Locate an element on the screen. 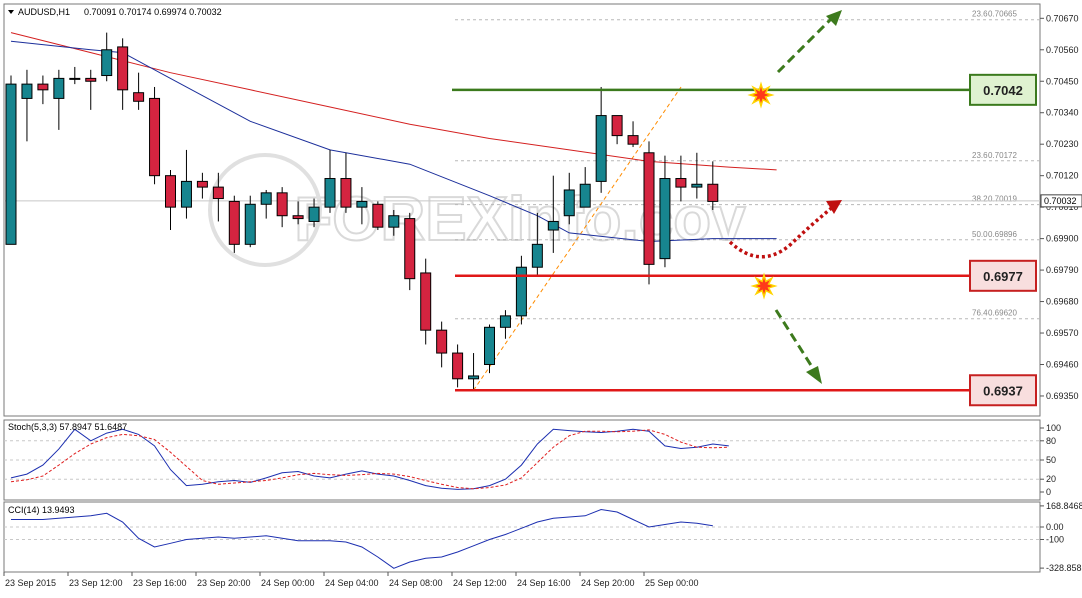 The image size is (1082, 598). fib-level-price: 0.69896 is located at coordinates (1002, 234).